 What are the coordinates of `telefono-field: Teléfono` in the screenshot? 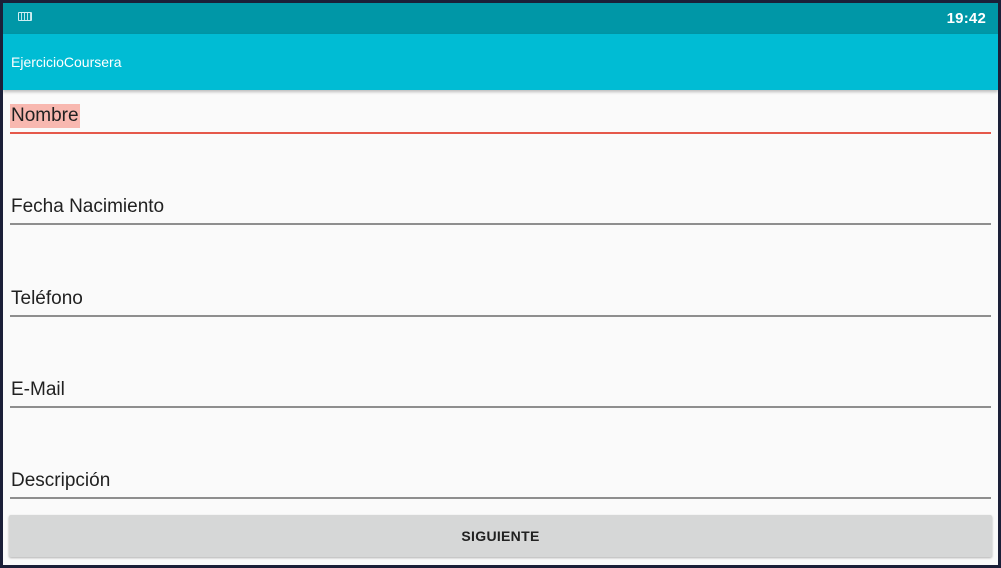 It's located at (500, 295).